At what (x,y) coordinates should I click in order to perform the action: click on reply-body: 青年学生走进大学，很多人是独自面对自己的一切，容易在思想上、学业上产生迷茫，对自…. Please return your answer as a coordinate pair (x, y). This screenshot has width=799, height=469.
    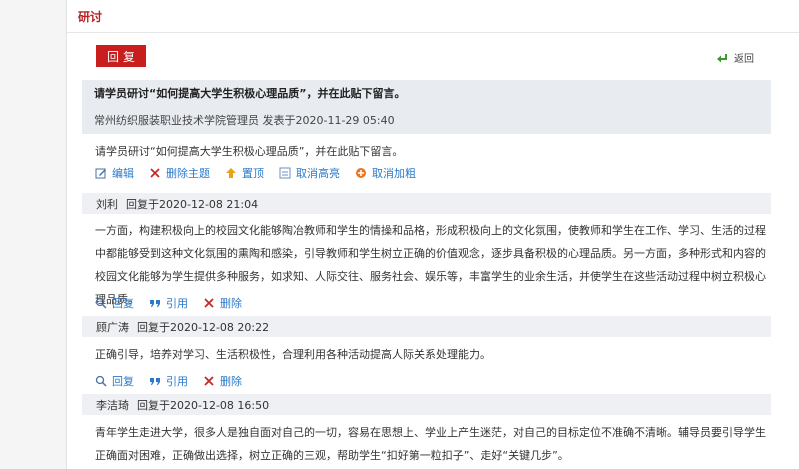
    Looking at the image, I should click on (430, 444).